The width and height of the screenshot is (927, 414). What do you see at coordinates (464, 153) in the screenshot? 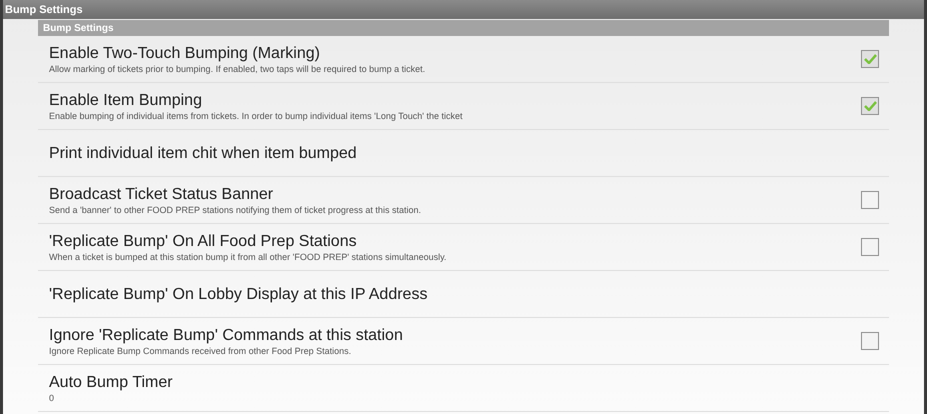
I see `setting-title: Print individual item chit when item bumped` at bounding box center [464, 153].